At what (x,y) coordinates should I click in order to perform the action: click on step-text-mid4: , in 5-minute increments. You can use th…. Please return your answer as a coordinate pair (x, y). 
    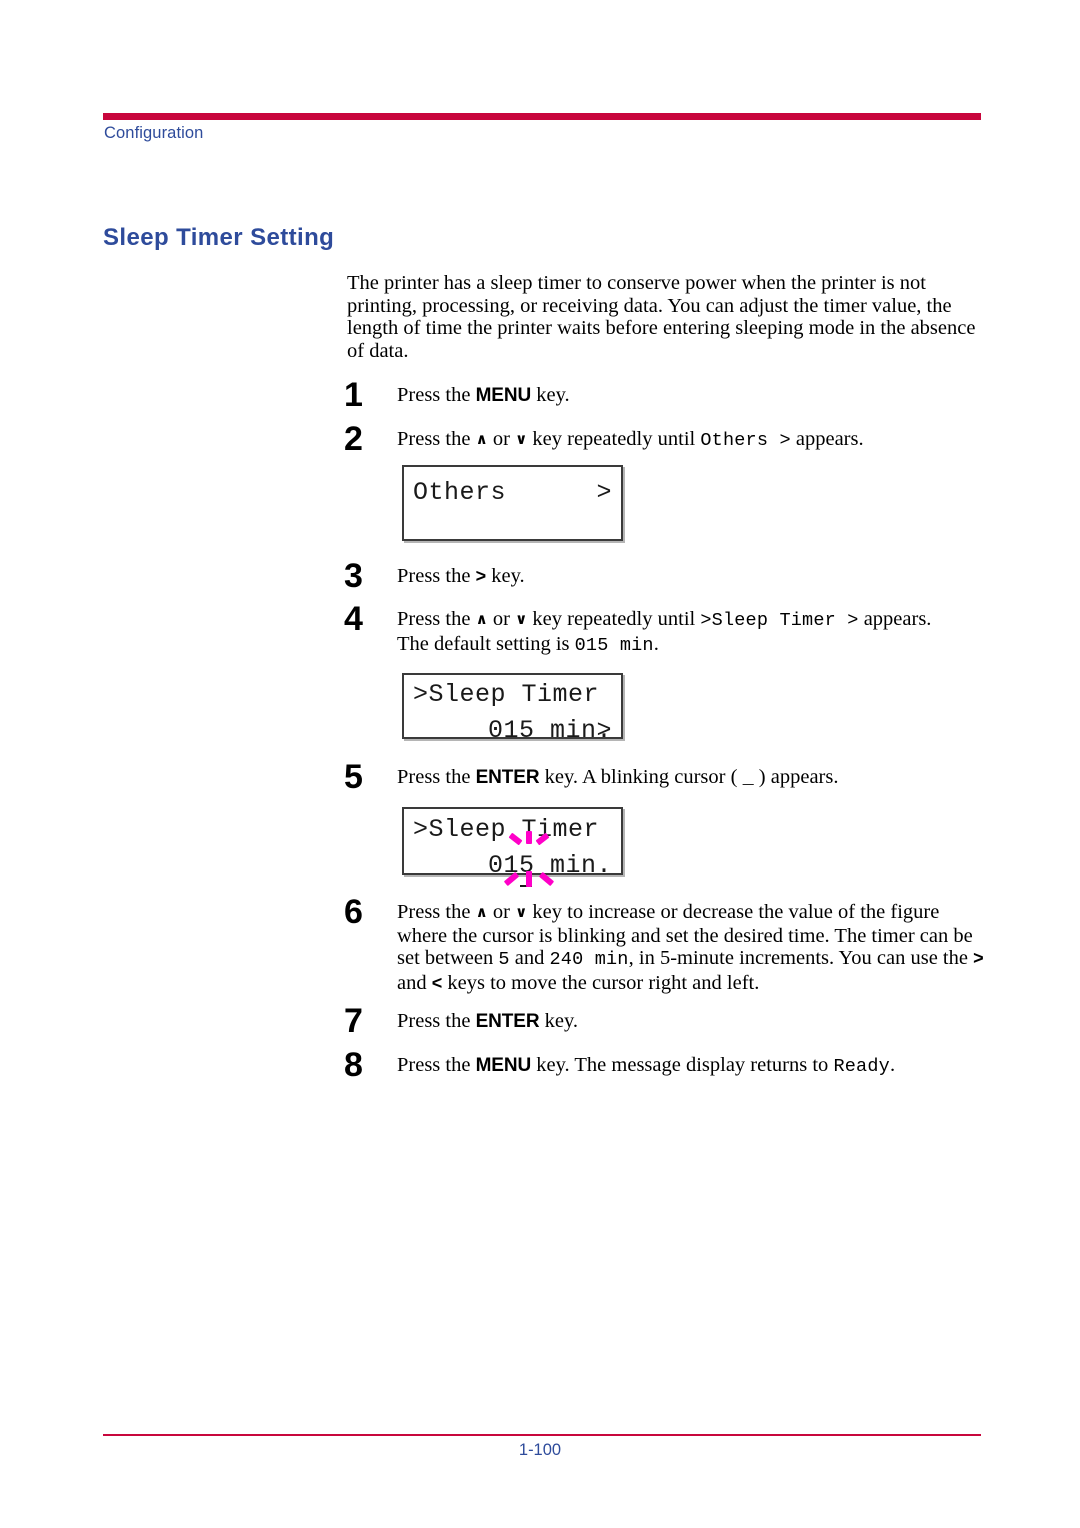
    Looking at the image, I should click on (801, 958).